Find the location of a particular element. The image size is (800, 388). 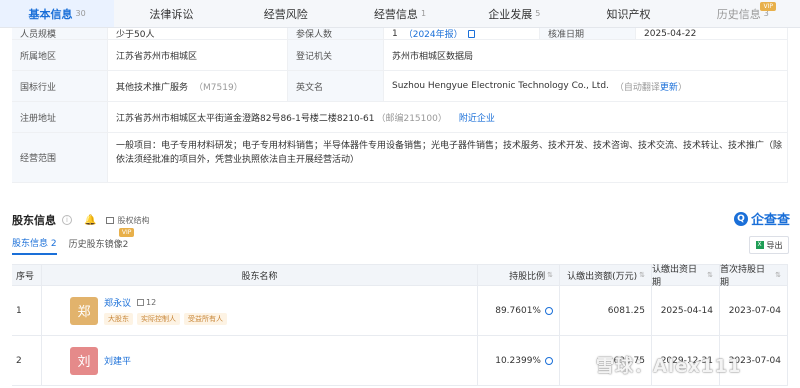

row-index: 2 is located at coordinates (27, 360).